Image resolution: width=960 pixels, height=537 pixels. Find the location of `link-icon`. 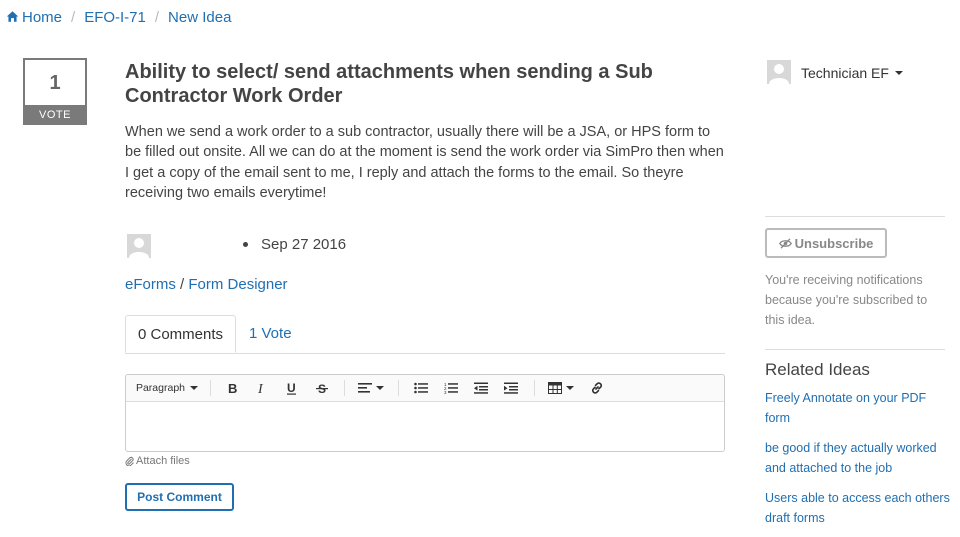

link-icon is located at coordinates (597, 388).